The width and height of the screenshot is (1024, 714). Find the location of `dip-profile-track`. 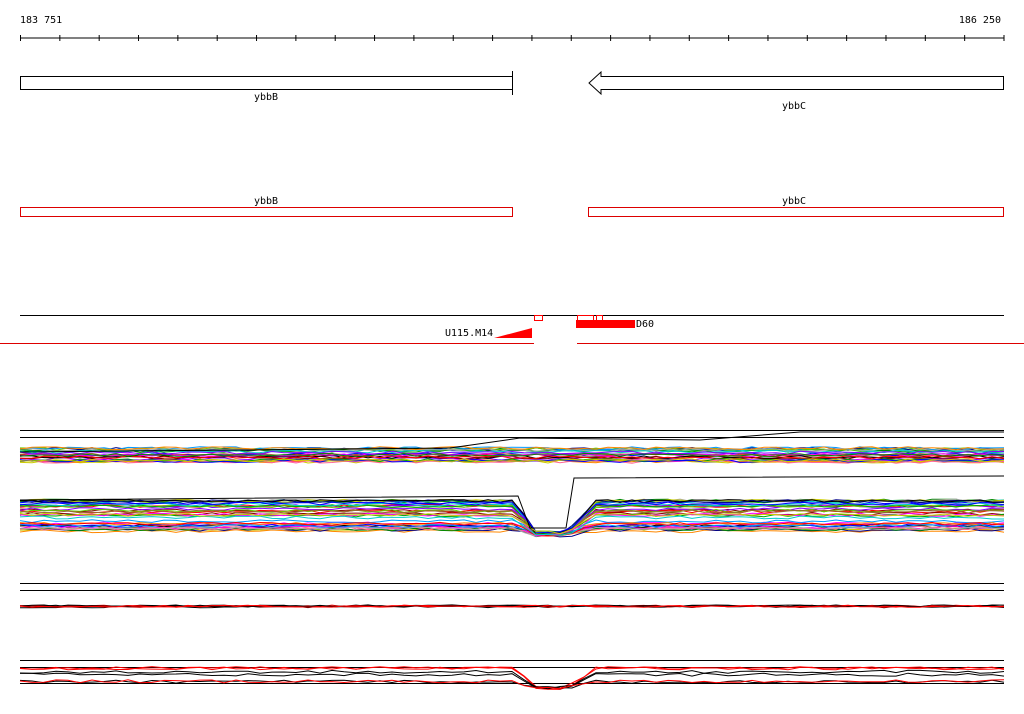

dip-profile-track is located at coordinates (512, 675).